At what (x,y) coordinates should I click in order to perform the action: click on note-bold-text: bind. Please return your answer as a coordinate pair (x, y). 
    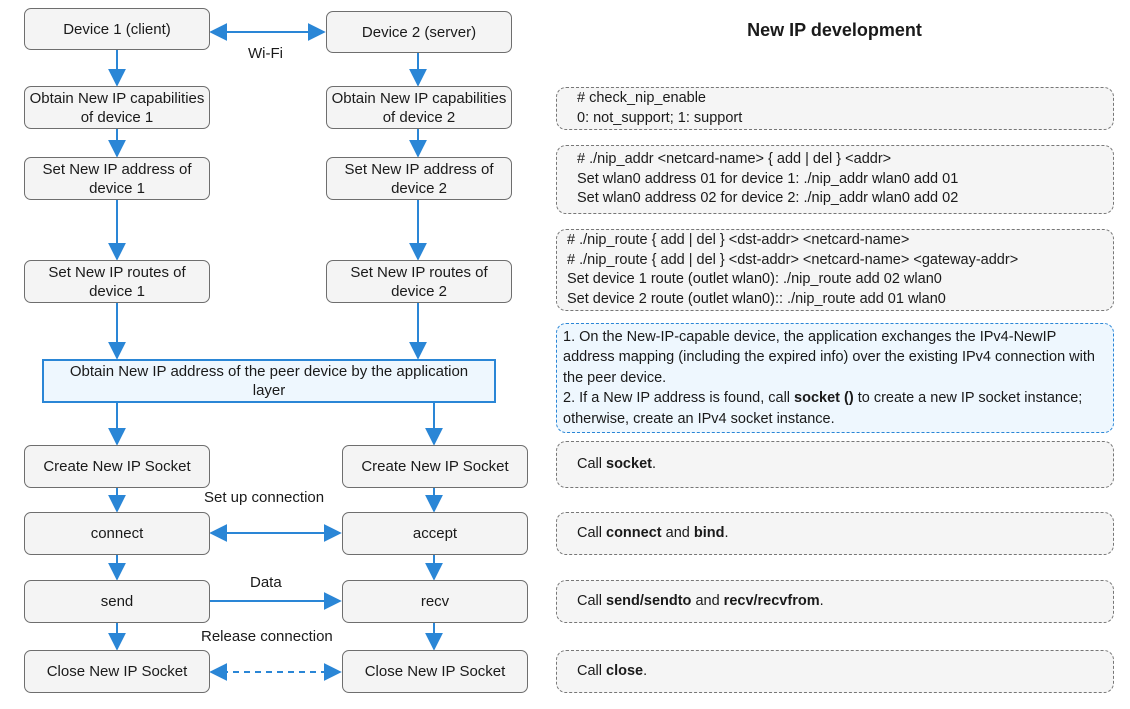
    Looking at the image, I should click on (709, 532).